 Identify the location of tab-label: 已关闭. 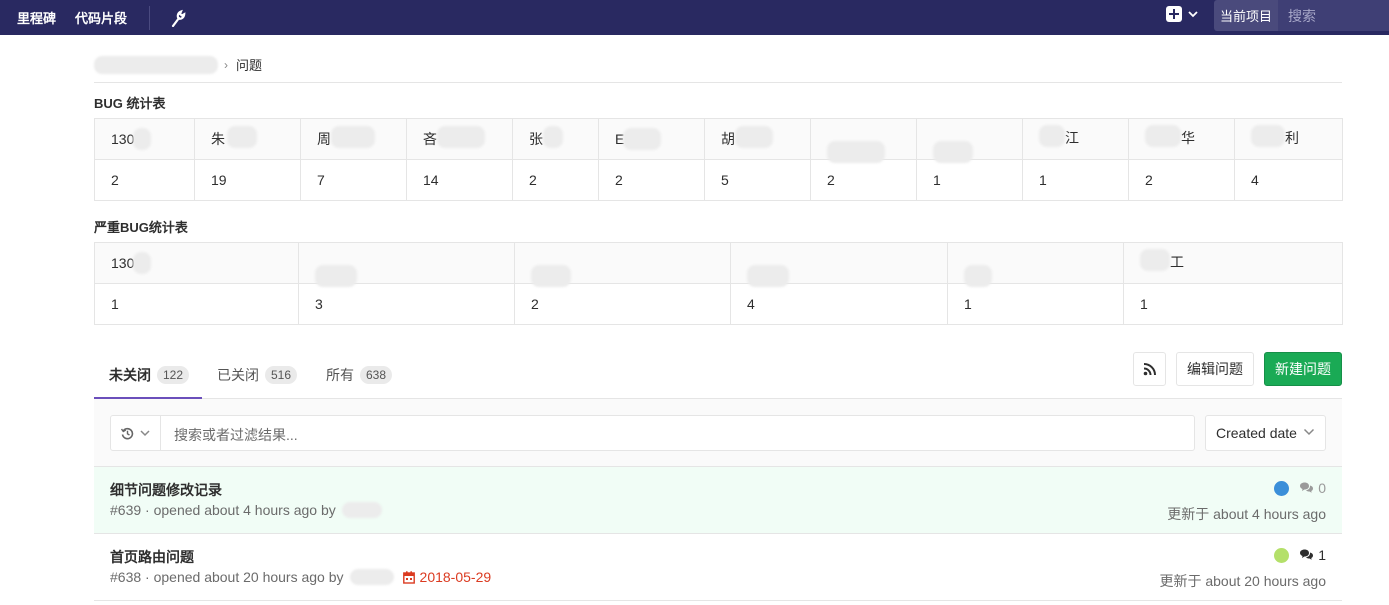
(238, 375).